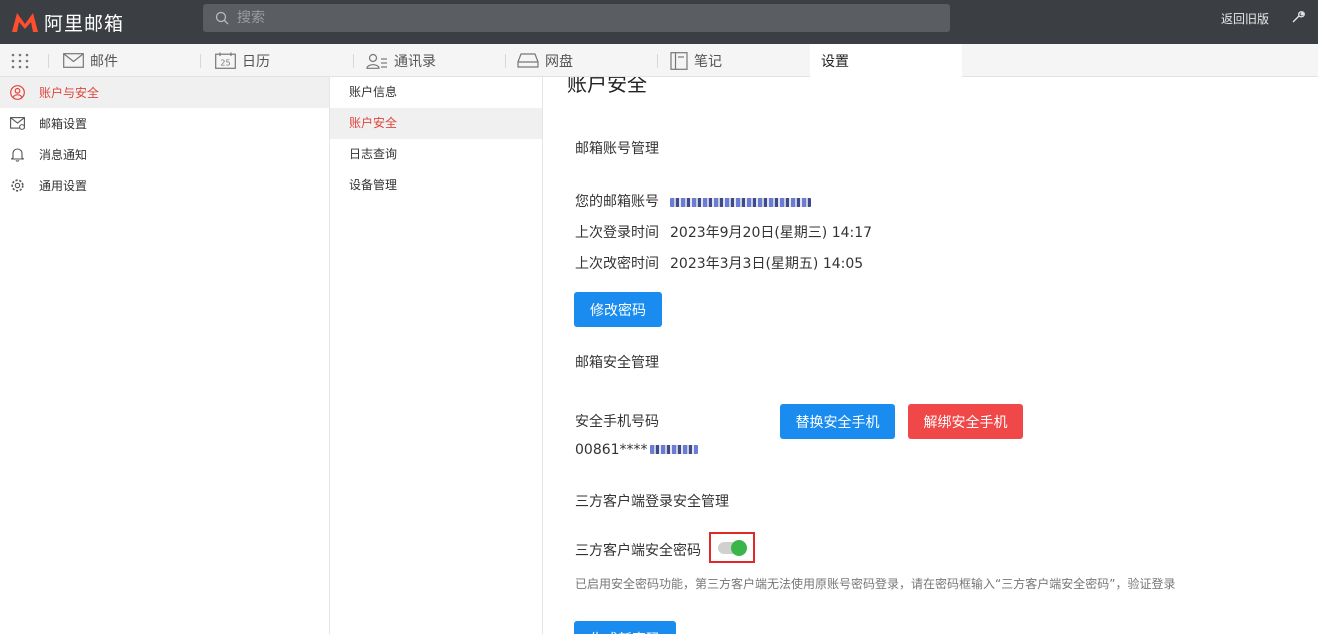 This screenshot has height=634, width=1318. What do you see at coordinates (256, 61) in the screenshot?
I see `tab-label: 日历` at bounding box center [256, 61].